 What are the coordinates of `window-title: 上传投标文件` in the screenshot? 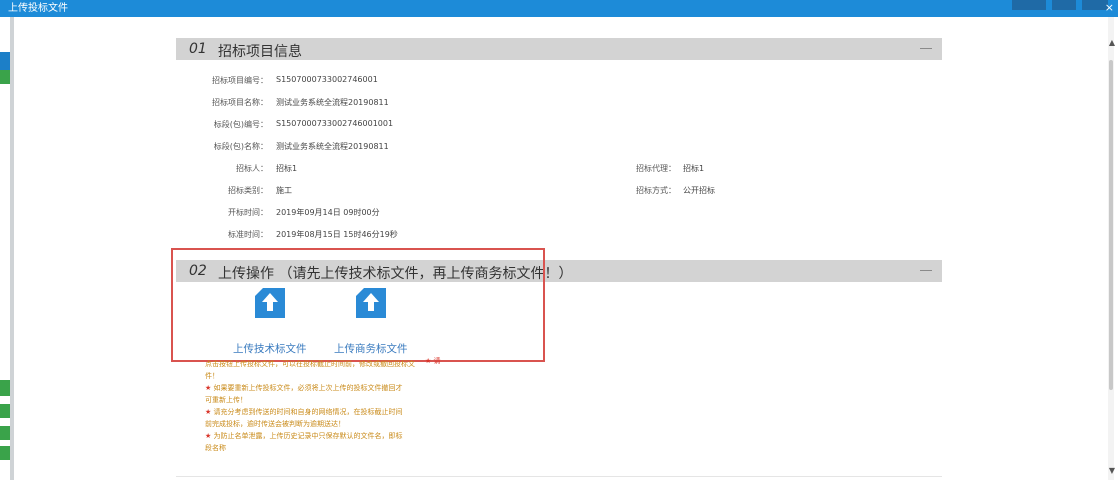 It's located at (38, 8).